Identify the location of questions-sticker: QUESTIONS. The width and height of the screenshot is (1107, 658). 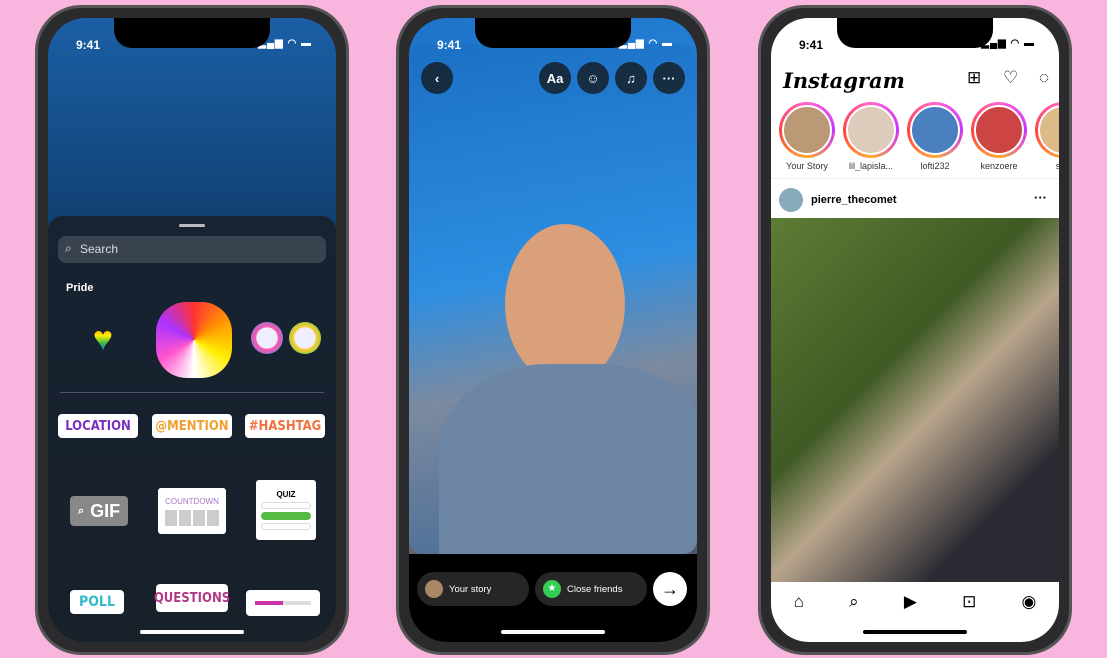
(192, 598).